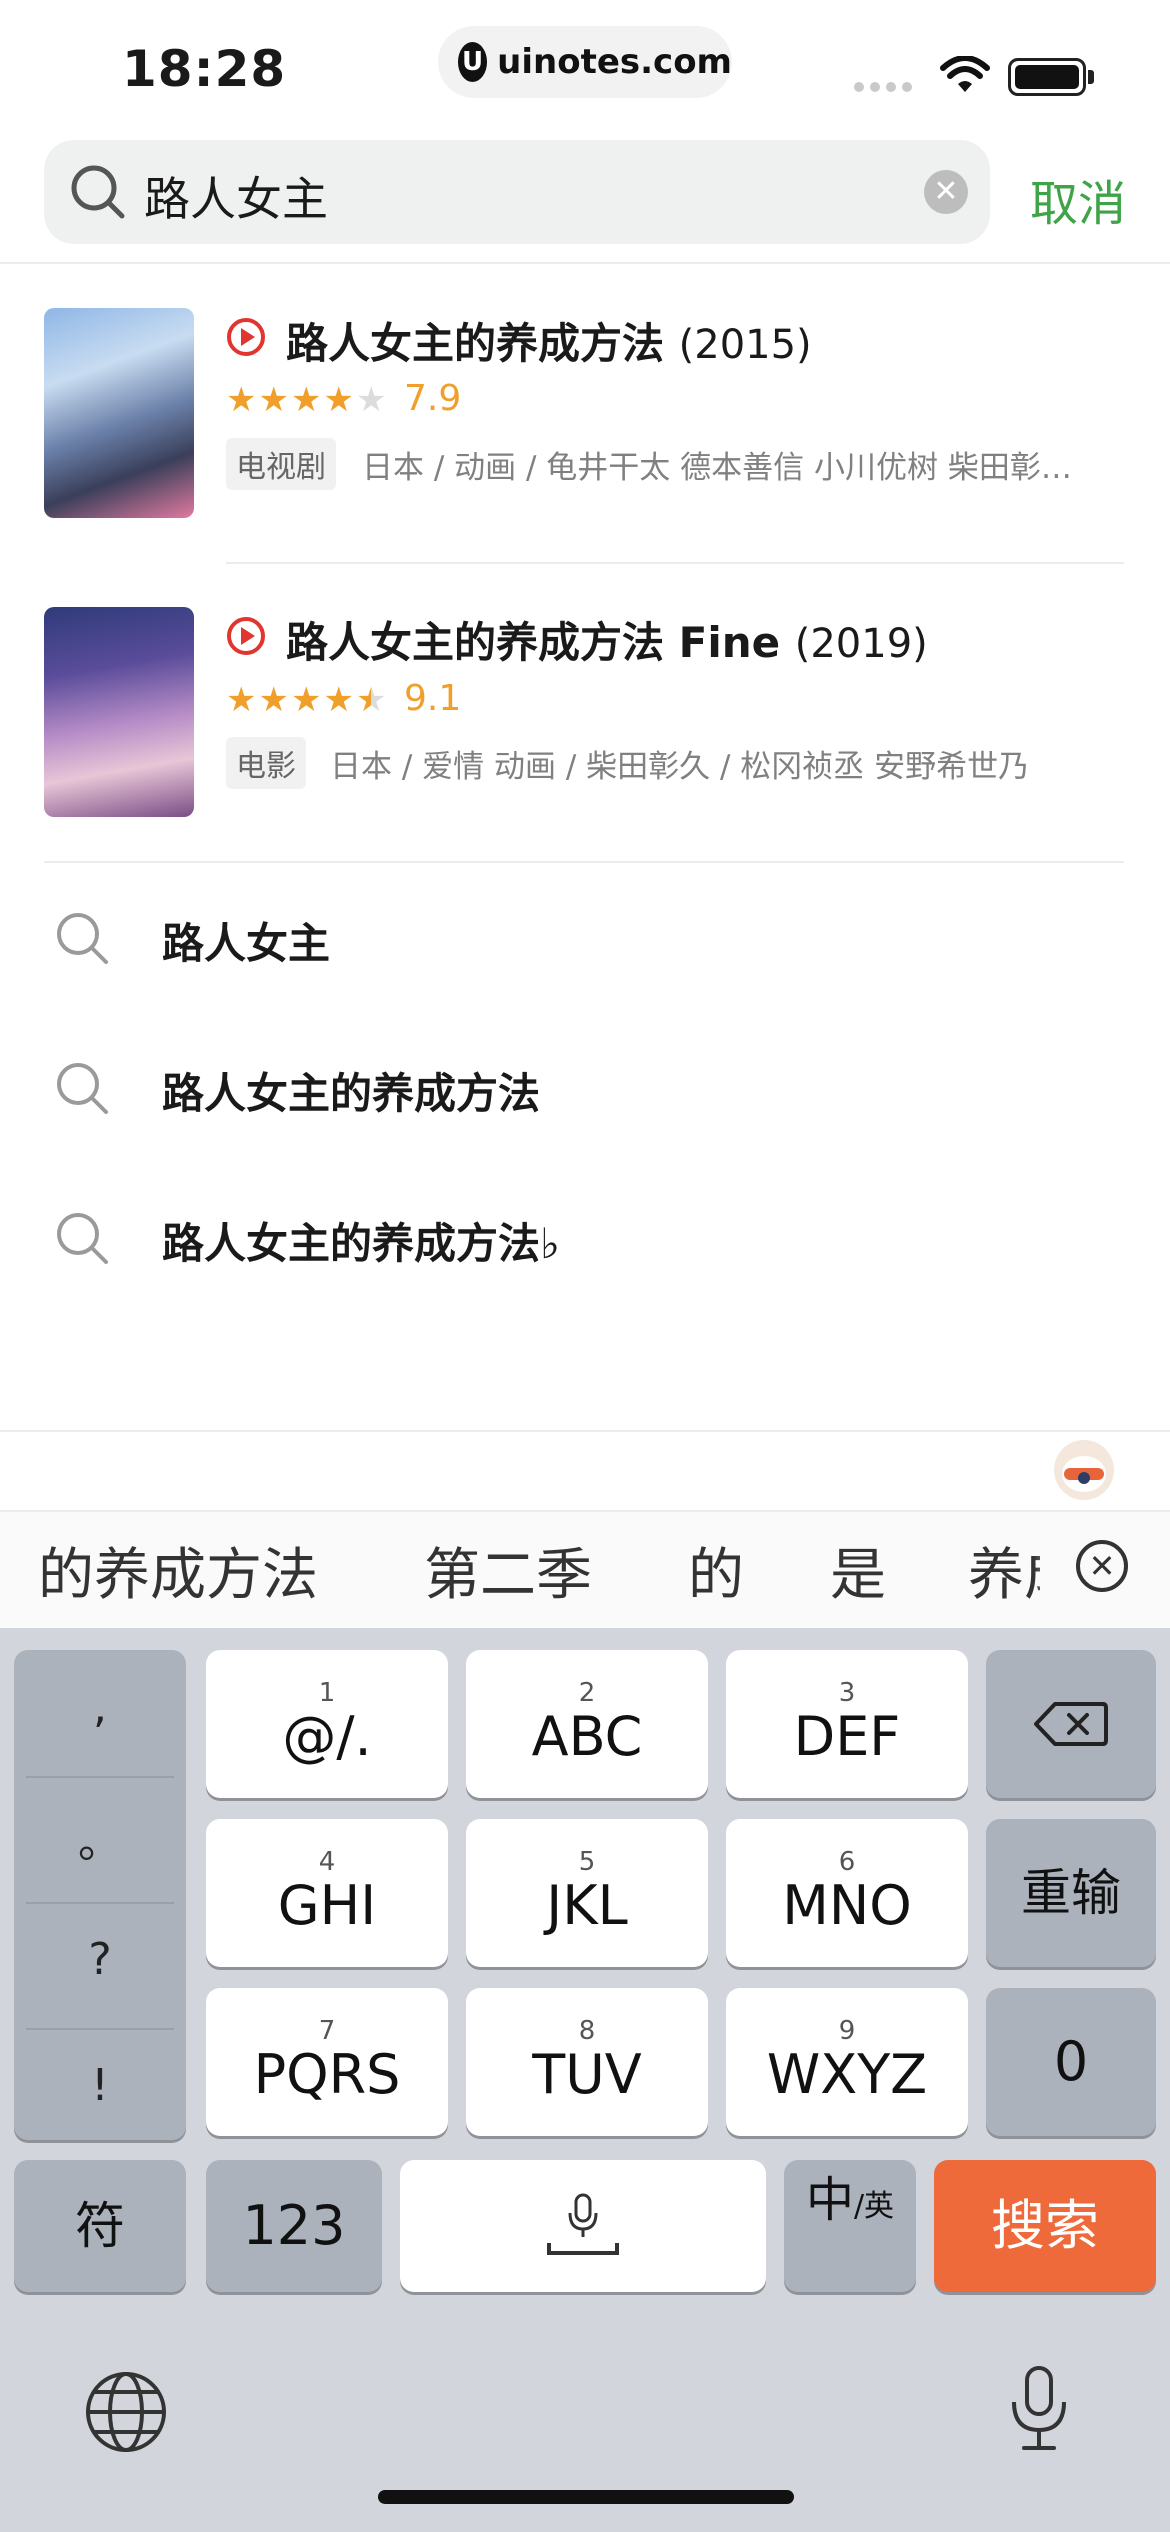 The image size is (1170, 2532). Describe the element at coordinates (178, 1570) in the screenshot. I see `candidate-item: 的养成方法` at that location.